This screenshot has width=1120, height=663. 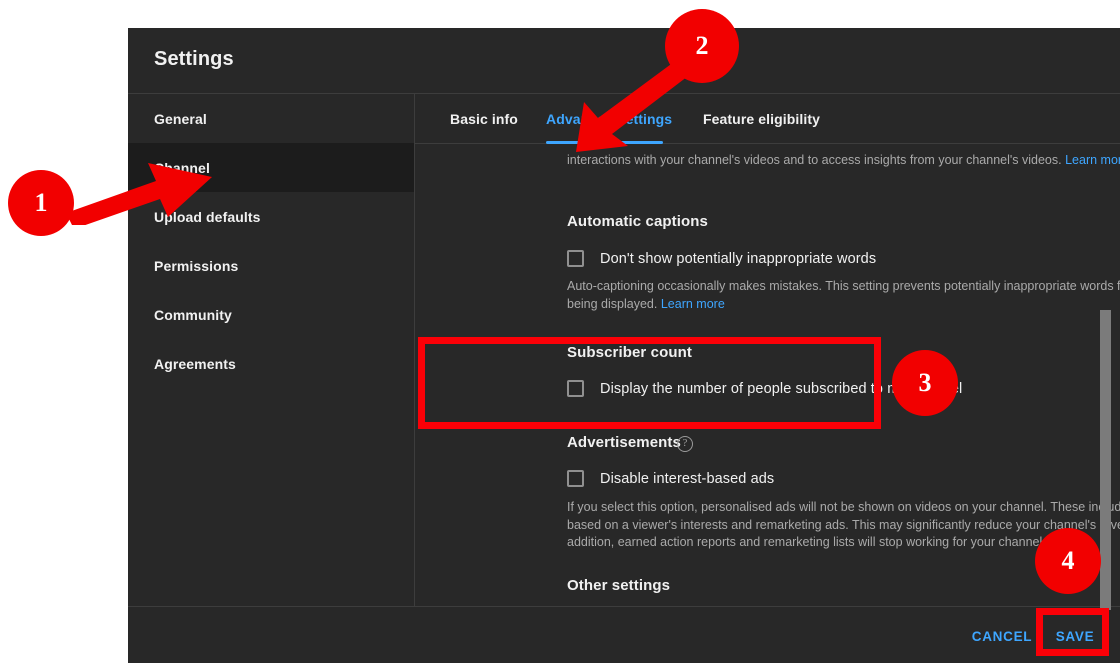 I want to click on annotation-badge-4: 4, so click(x=1068, y=561).